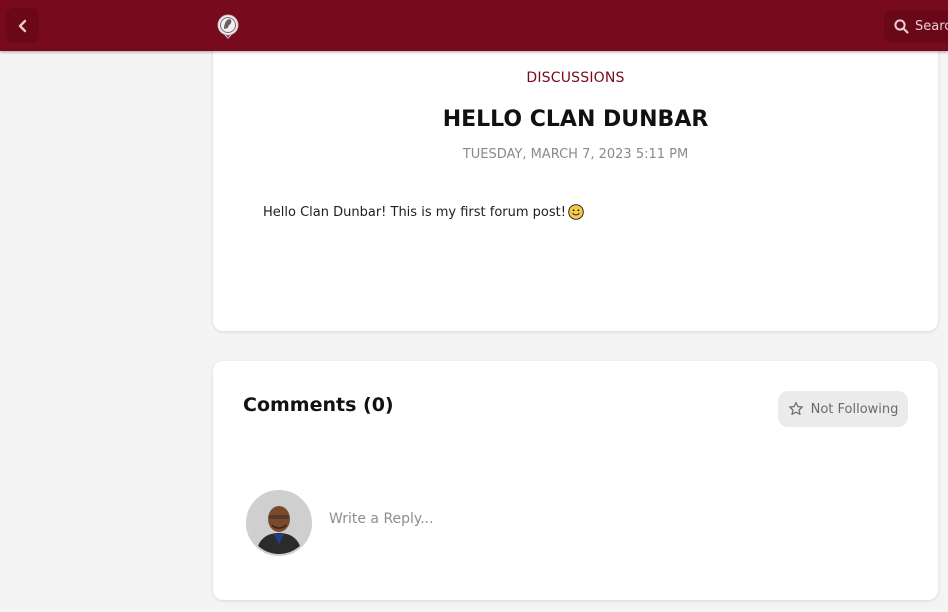 This screenshot has width=948, height=612. Describe the element at coordinates (576, 212) in the screenshot. I see `smiling-face-emoji-icon` at that location.